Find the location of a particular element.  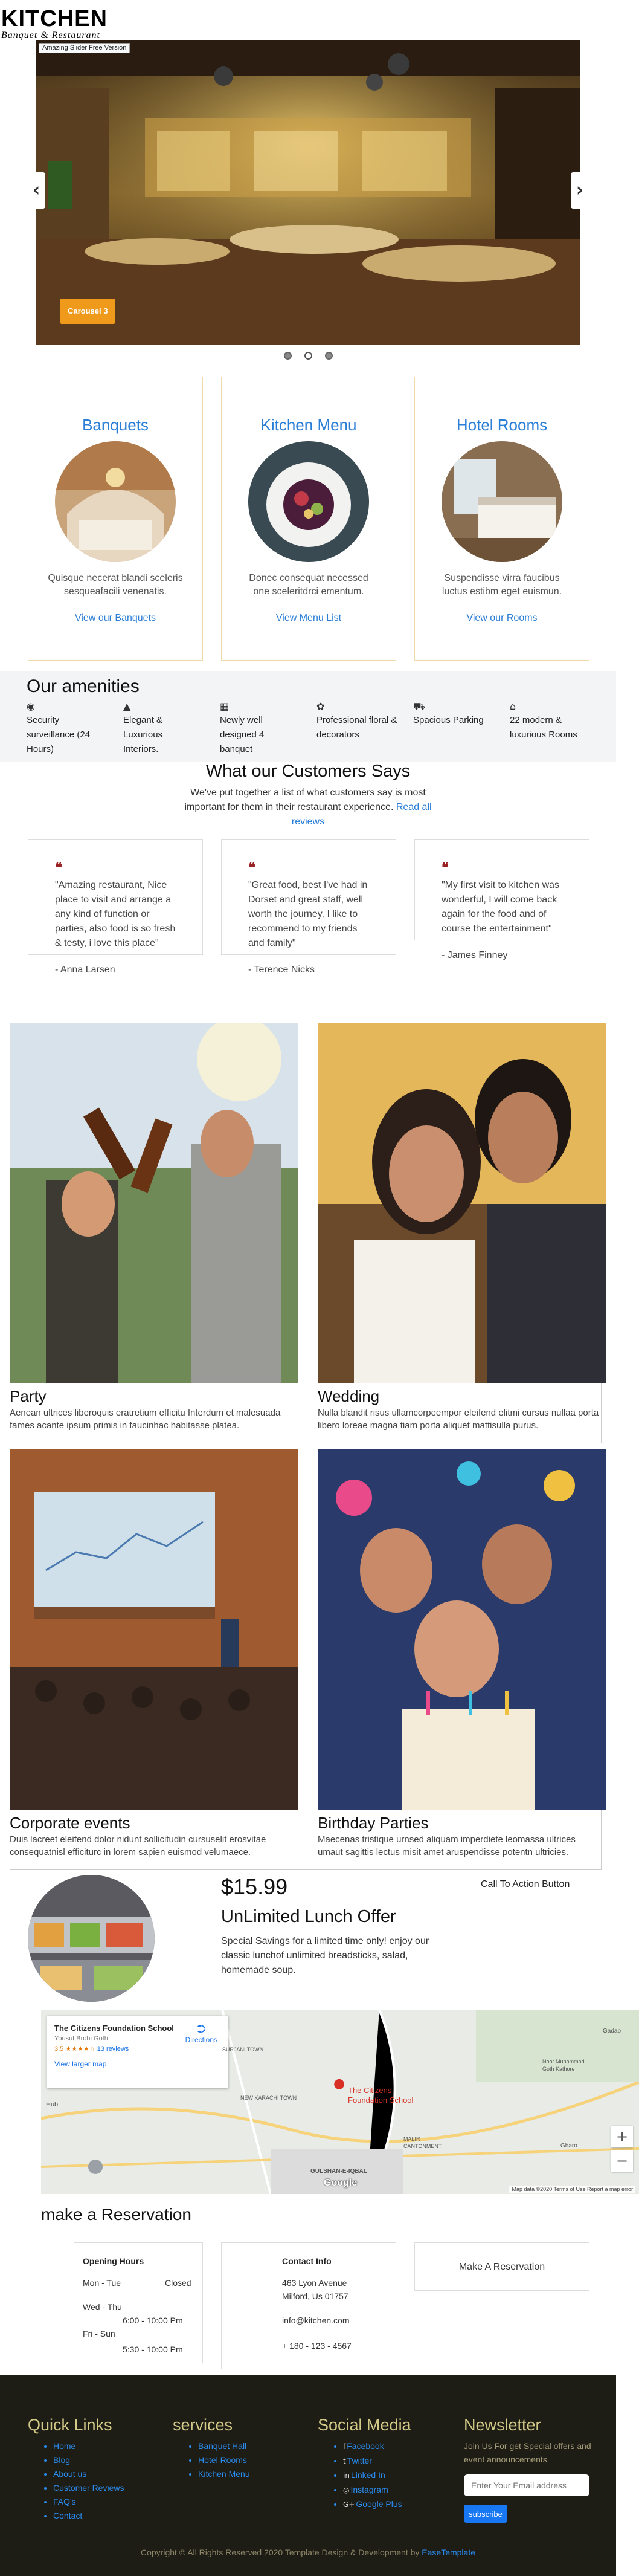

image-slider: Amazing Slider Free Version Carousel 3 is located at coordinates (308, 192).